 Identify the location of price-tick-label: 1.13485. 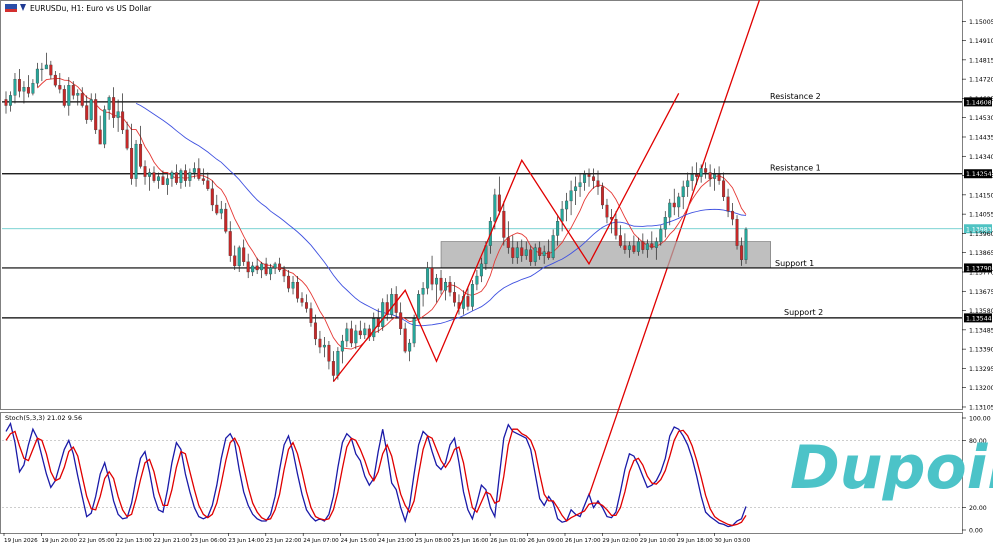
(981, 330).